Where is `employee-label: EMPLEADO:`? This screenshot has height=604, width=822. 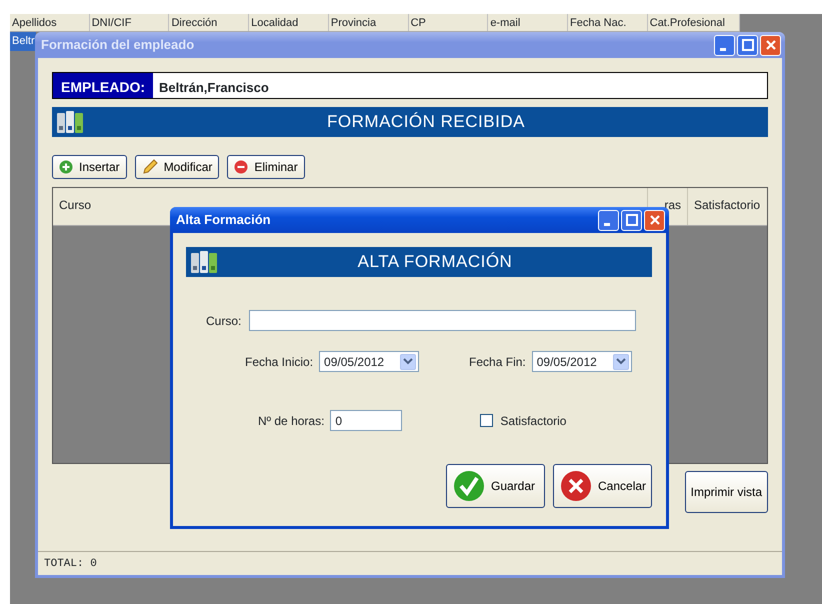 employee-label: EMPLEADO: is located at coordinates (103, 85).